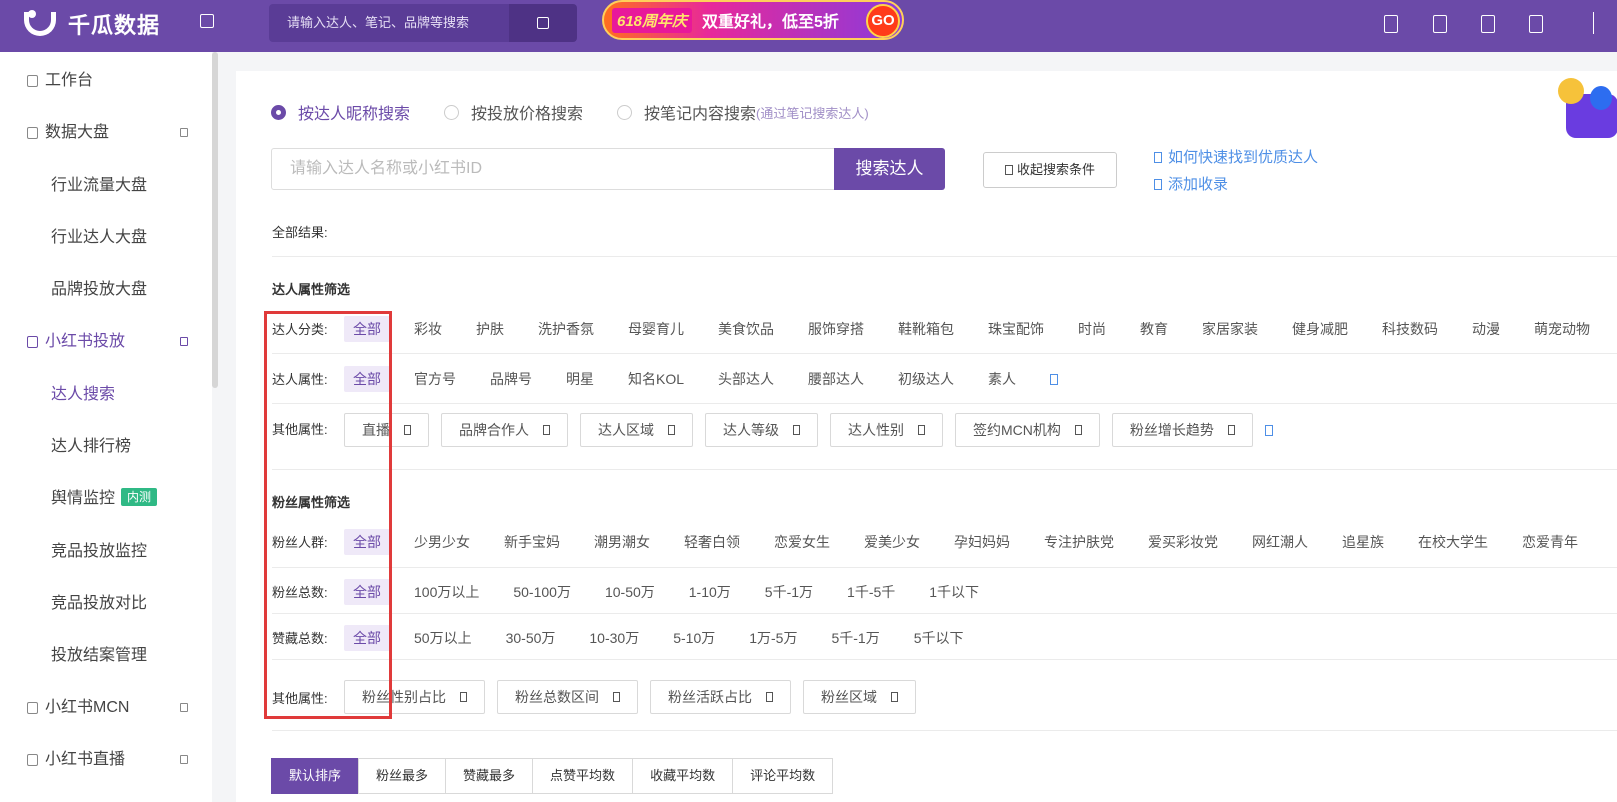 The image size is (1617, 802). What do you see at coordinates (939, 638) in the screenshot?
I see `filter-option: 5千以下` at bounding box center [939, 638].